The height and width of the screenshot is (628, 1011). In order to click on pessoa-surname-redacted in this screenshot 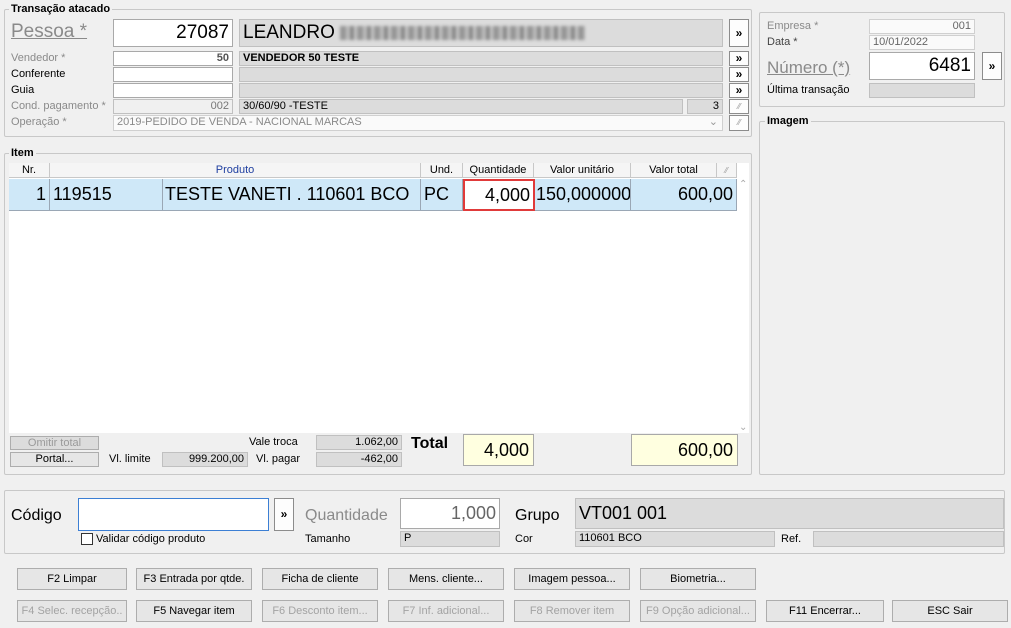, I will do `click(463, 32)`.